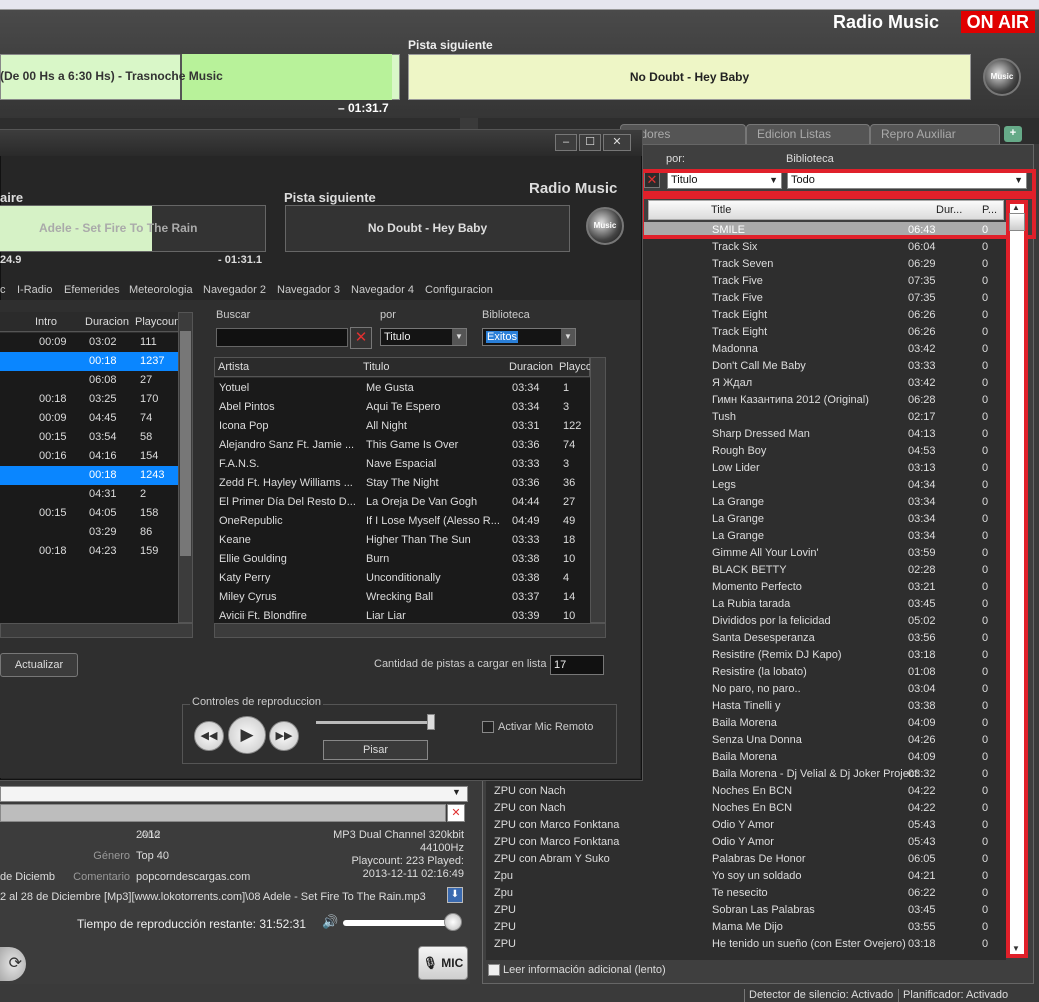 This screenshot has width=1039, height=1002. Describe the element at coordinates (361, 338) in the screenshot. I see `clear-search-button: ✕` at that location.